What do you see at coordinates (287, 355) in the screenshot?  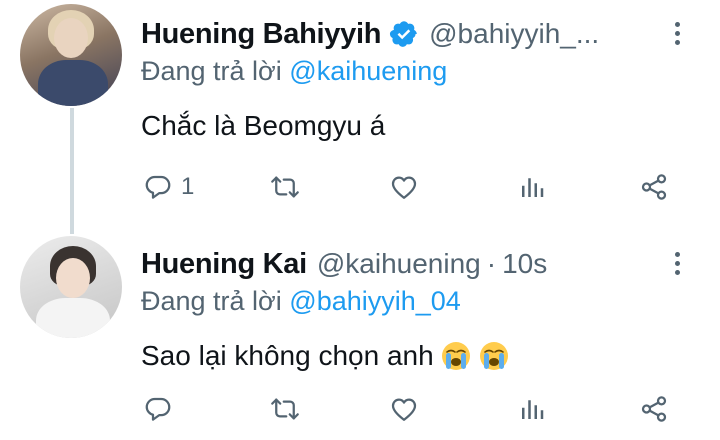 I see `tweet-text-content: Sao lại không chọn anh` at bounding box center [287, 355].